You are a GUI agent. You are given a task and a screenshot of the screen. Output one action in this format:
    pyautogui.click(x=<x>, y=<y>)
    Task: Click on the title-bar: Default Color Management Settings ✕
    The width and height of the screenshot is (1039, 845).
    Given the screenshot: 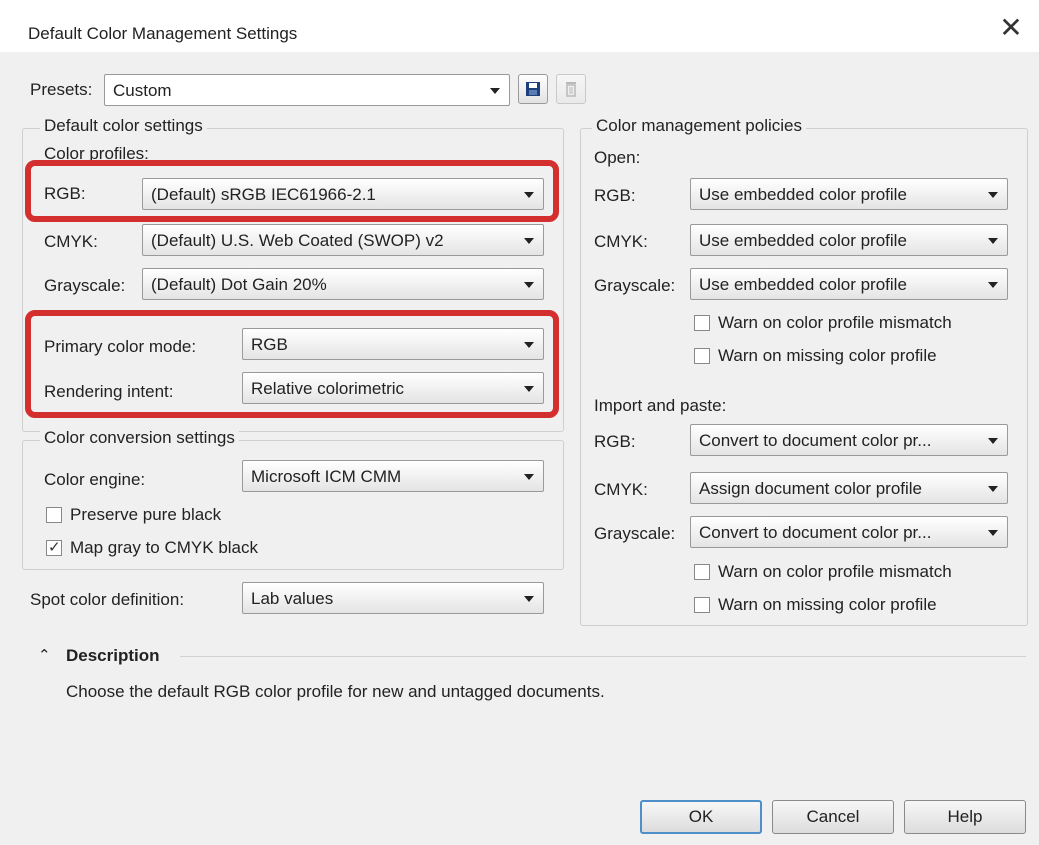 What is the action you would take?
    pyautogui.click(x=519, y=26)
    